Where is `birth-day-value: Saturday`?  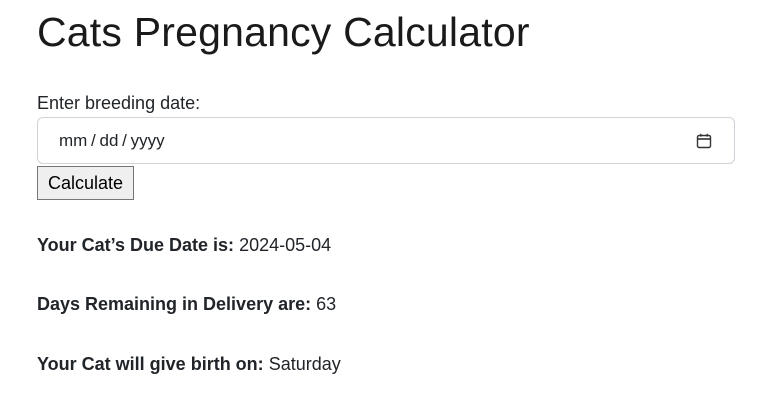 birth-day-value: Saturday is located at coordinates (304, 364).